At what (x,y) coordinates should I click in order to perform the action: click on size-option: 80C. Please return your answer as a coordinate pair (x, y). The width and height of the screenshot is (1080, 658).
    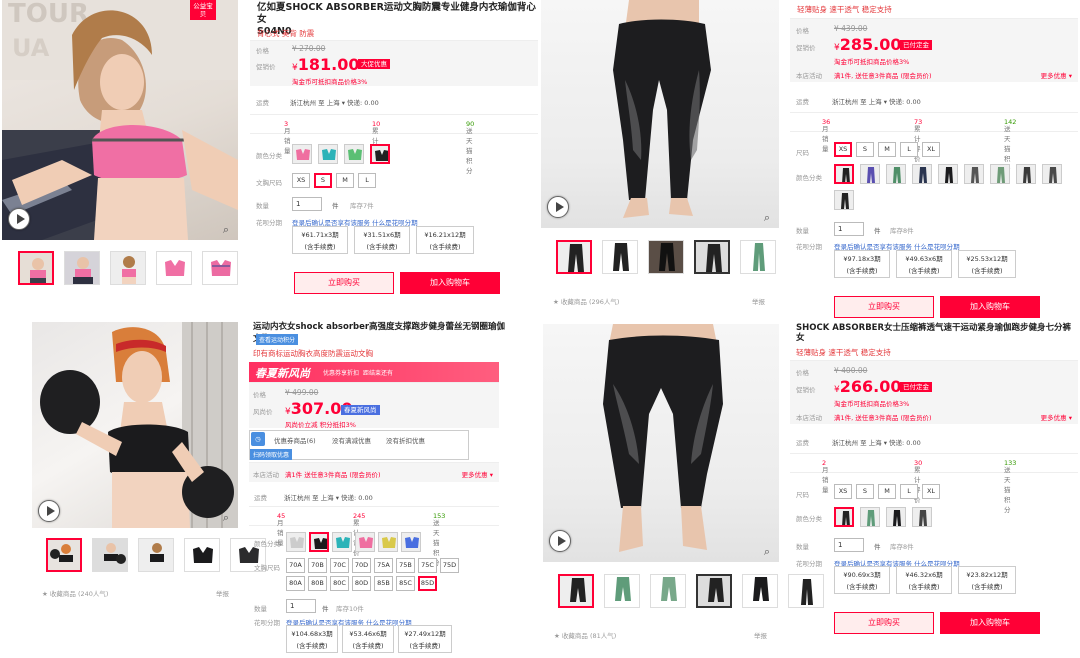
    Looking at the image, I should click on (339, 583).